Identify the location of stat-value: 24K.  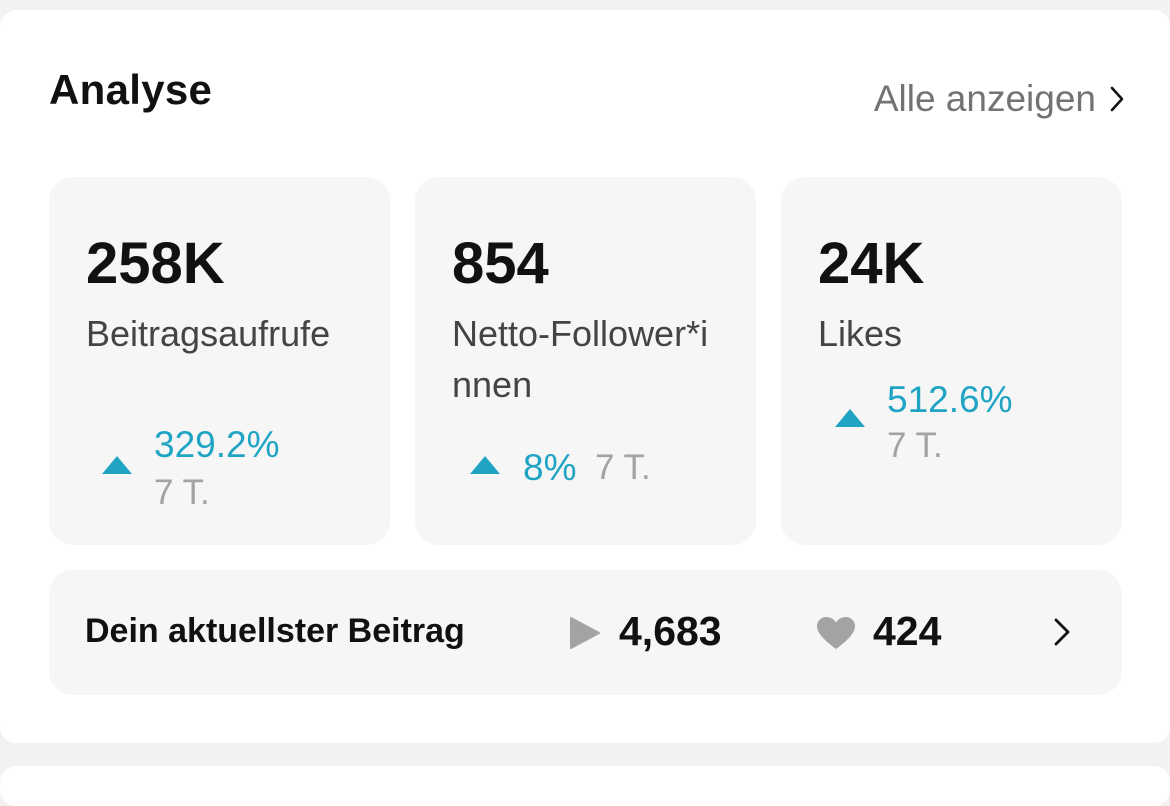
(871, 263).